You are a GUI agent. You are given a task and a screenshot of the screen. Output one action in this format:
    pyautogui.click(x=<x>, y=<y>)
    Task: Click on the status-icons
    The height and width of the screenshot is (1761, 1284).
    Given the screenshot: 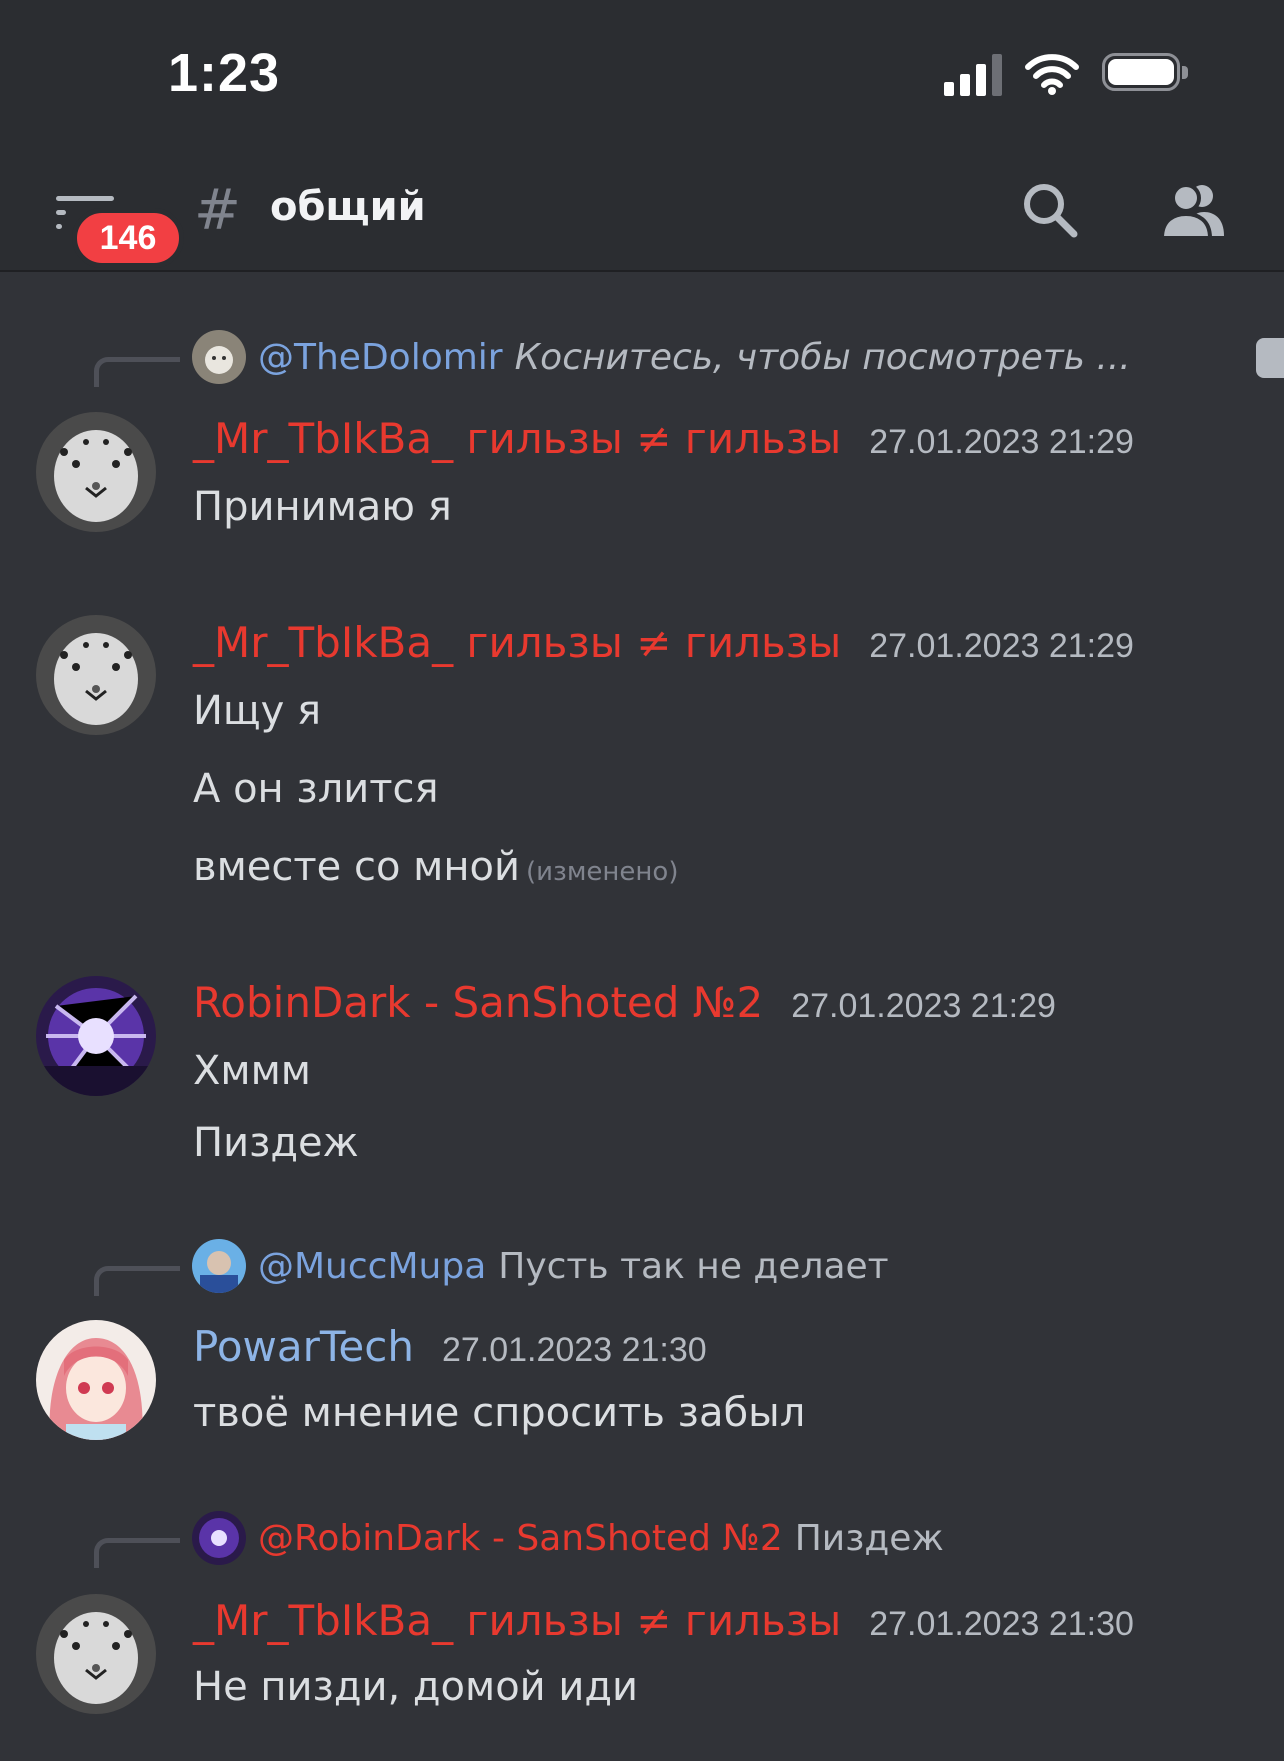 What is the action you would take?
    pyautogui.click(x=1066, y=74)
    